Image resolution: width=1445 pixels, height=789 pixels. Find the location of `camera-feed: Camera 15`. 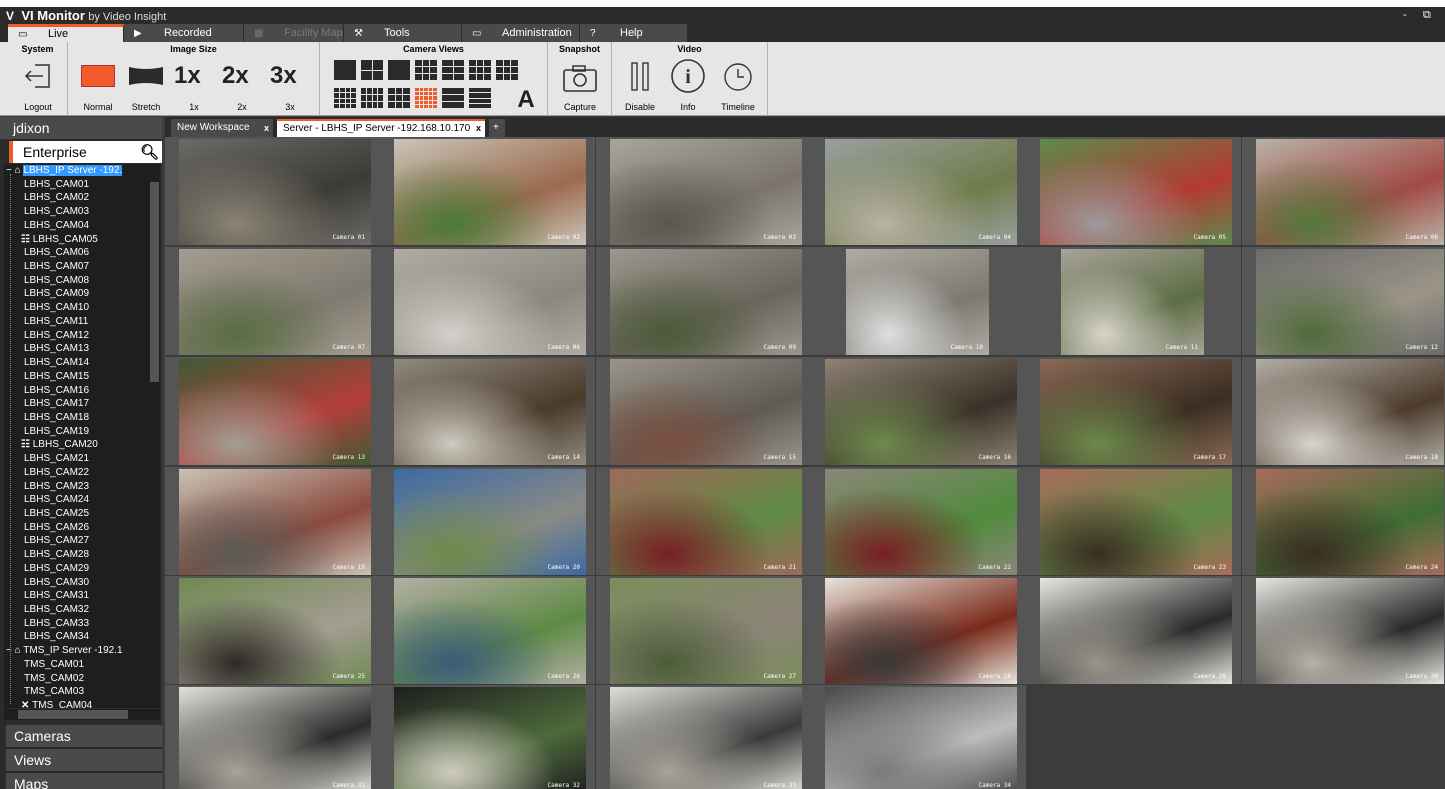

camera-feed: Camera 15 is located at coordinates (706, 412).